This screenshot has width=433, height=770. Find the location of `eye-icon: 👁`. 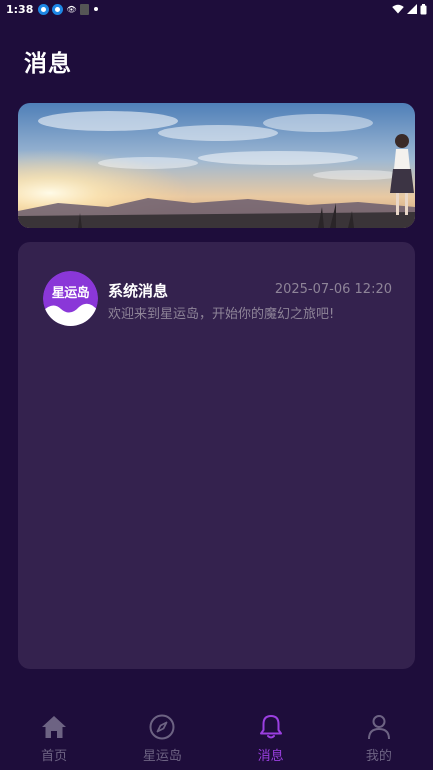

eye-icon: 👁 is located at coordinates (71, 9).